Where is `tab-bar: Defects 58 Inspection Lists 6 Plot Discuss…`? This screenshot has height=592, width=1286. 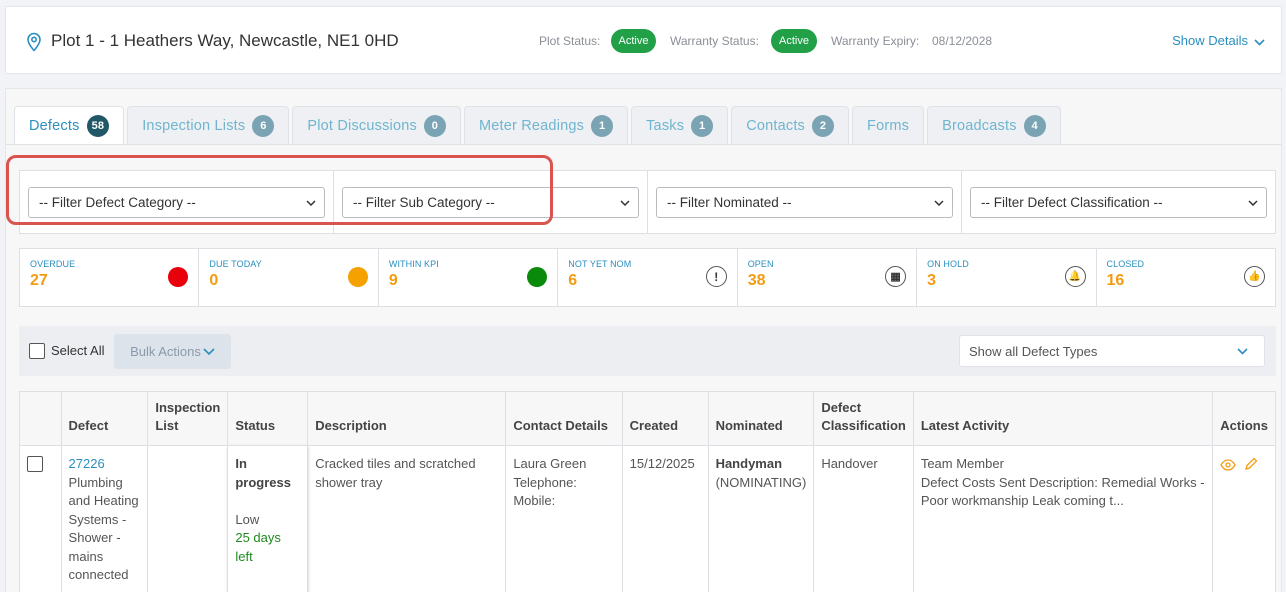 tab-bar: Defects 58 Inspection Lists 6 Plot Discuss… is located at coordinates (537, 125).